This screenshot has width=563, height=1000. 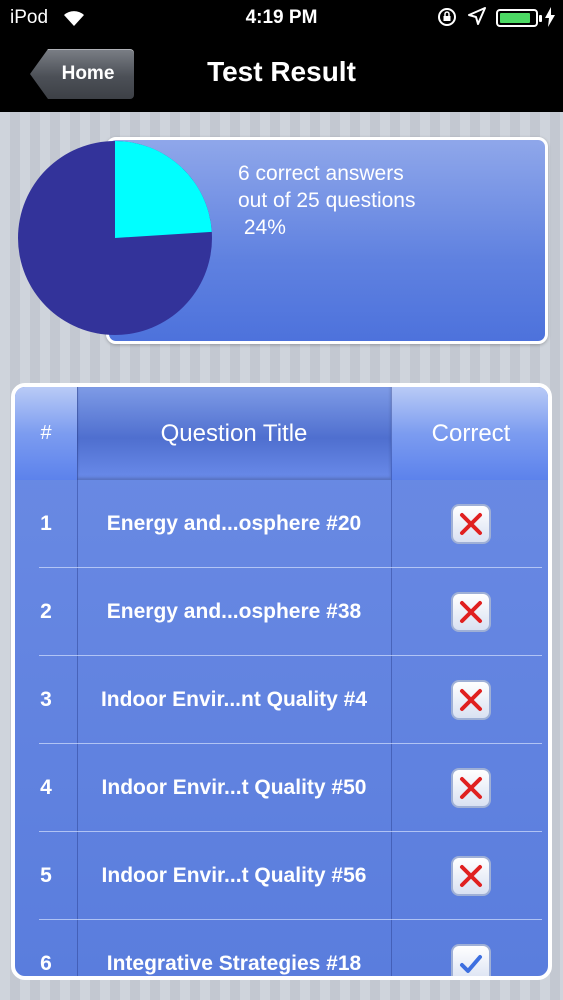 What do you see at coordinates (281, 948) in the screenshot?
I see `table-row: 6 Integrative Strategies #18` at bounding box center [281, 948].